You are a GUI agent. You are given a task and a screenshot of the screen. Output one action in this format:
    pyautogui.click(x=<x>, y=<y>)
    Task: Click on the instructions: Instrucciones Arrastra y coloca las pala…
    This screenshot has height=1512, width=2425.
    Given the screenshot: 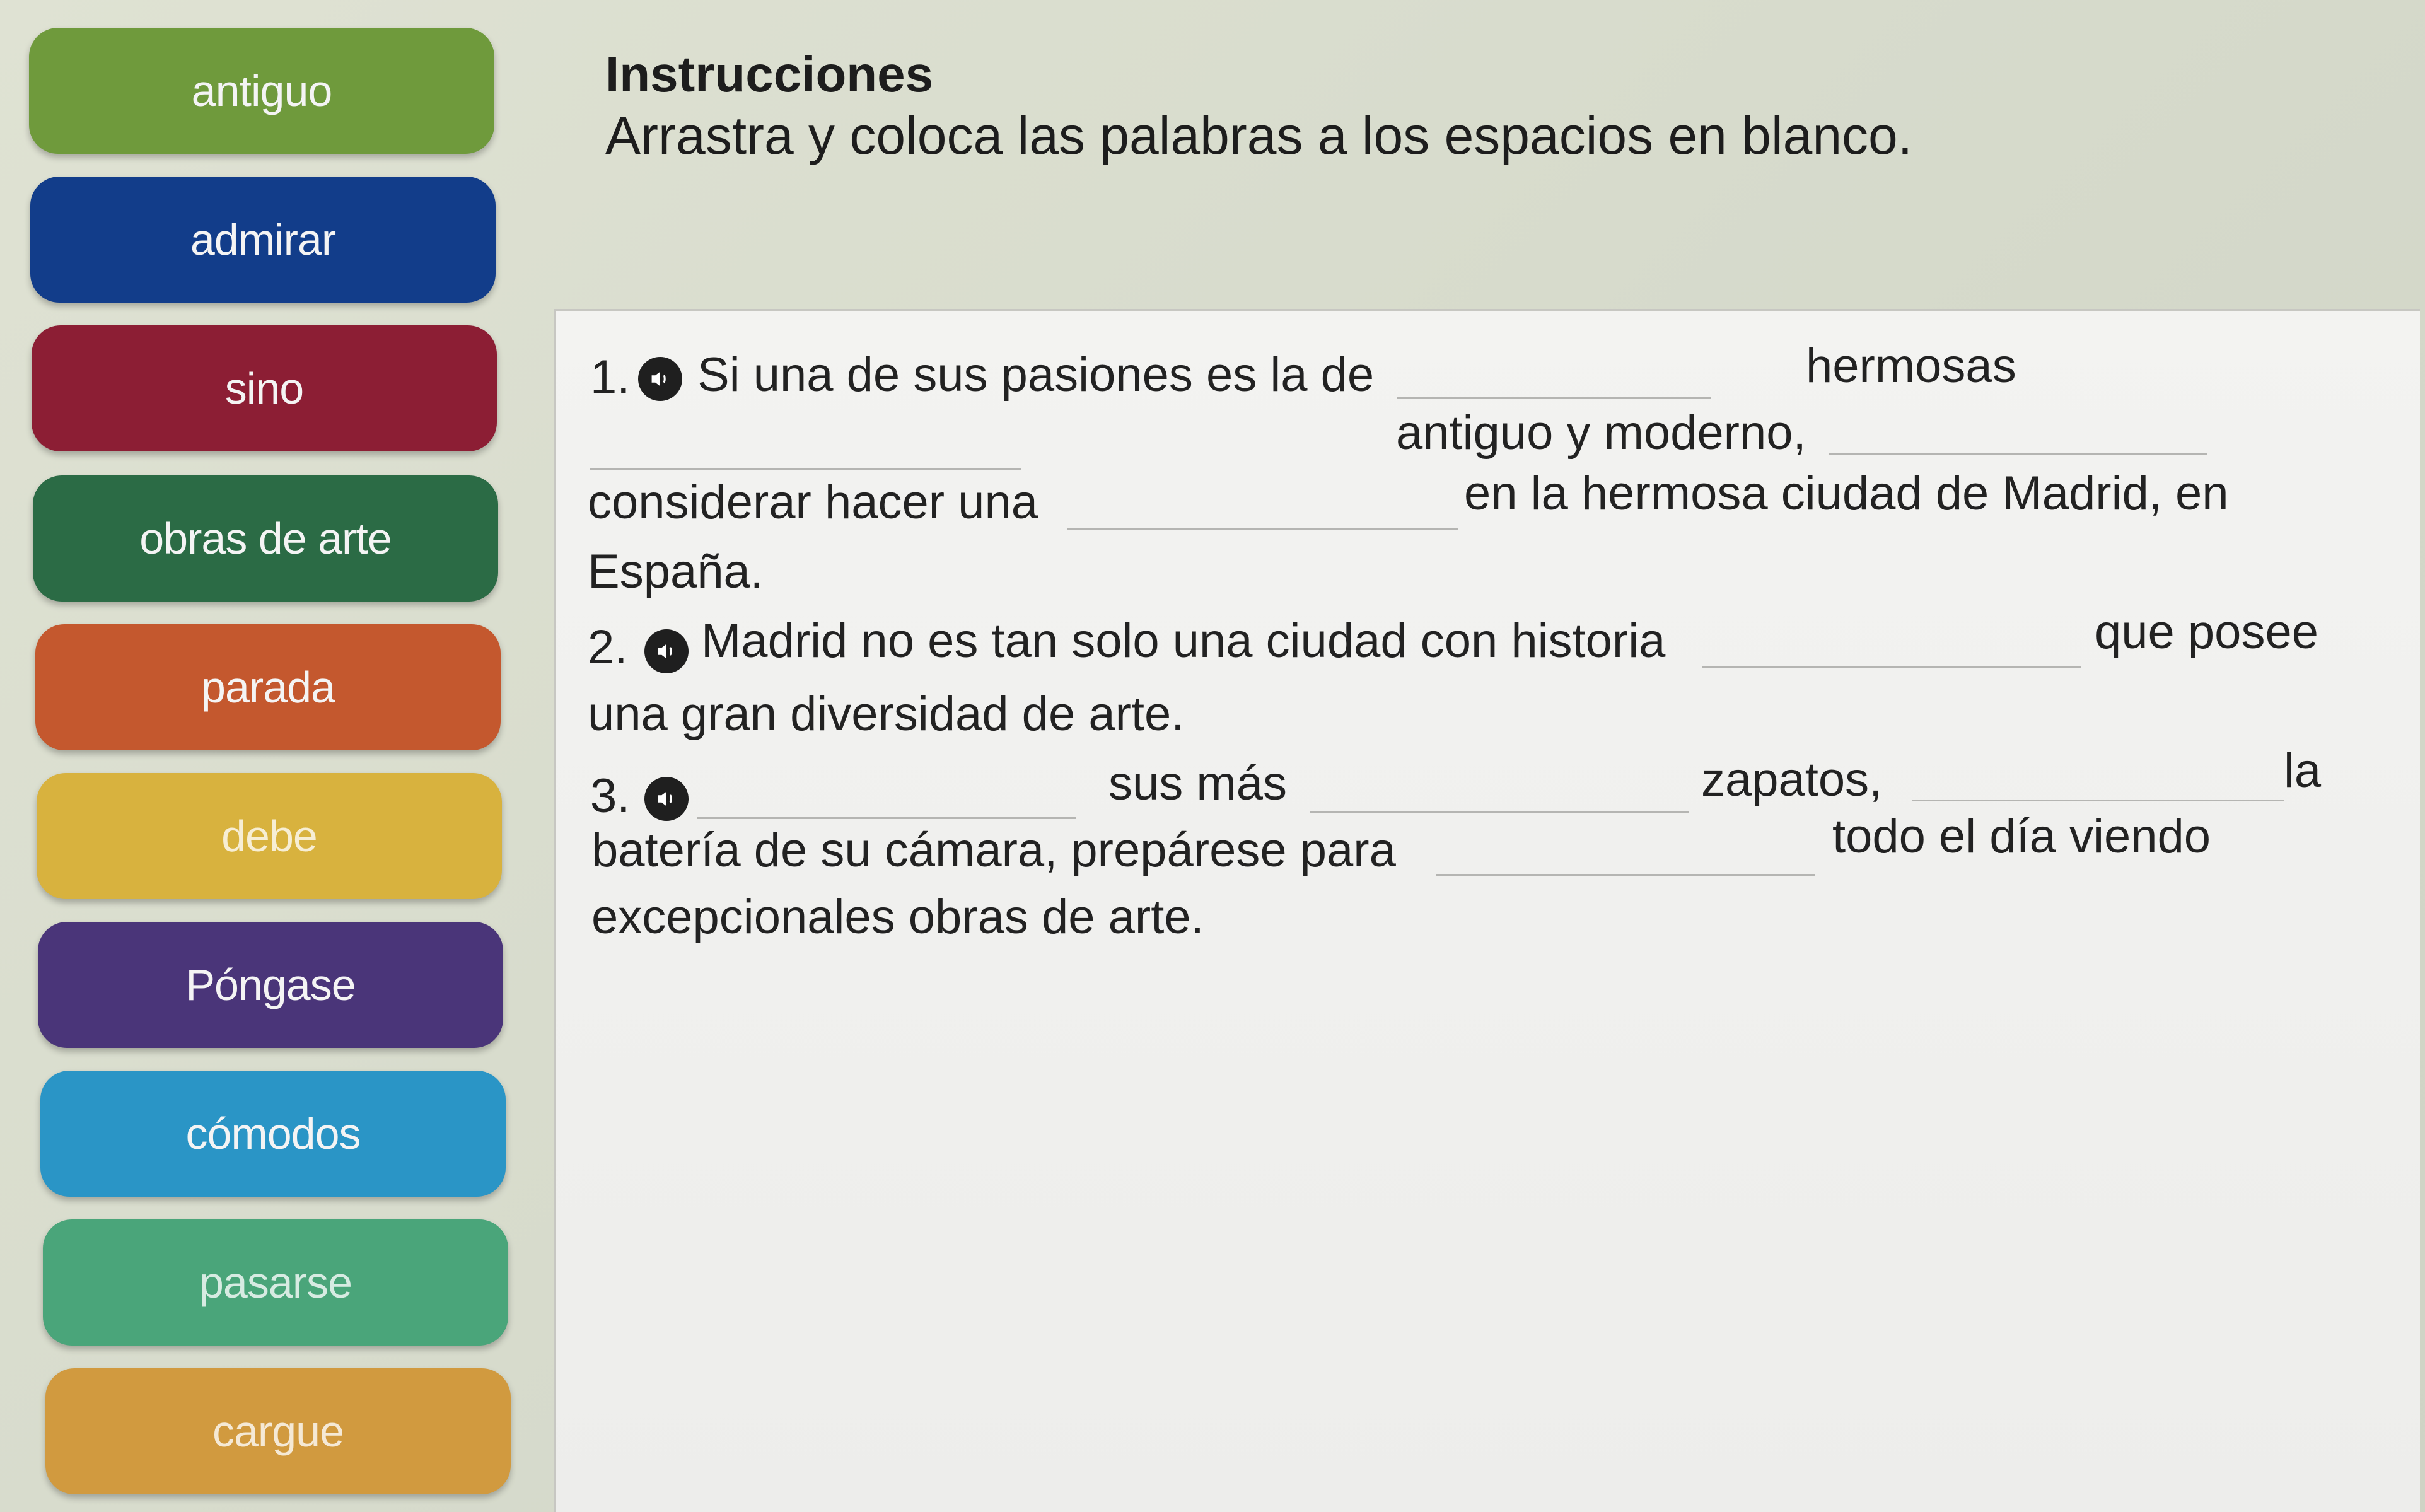 What is the action you would take?
    pyautogui.click(x=1456, y=105)
    